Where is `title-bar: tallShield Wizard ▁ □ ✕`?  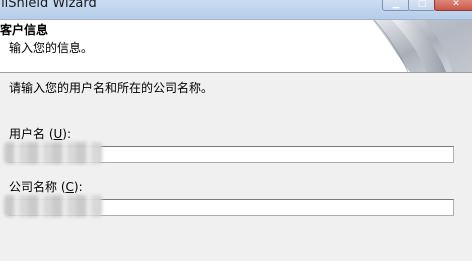
title-bar: tallShield Wizard ▁ □ ✕ is located at coordinates (236, 10).